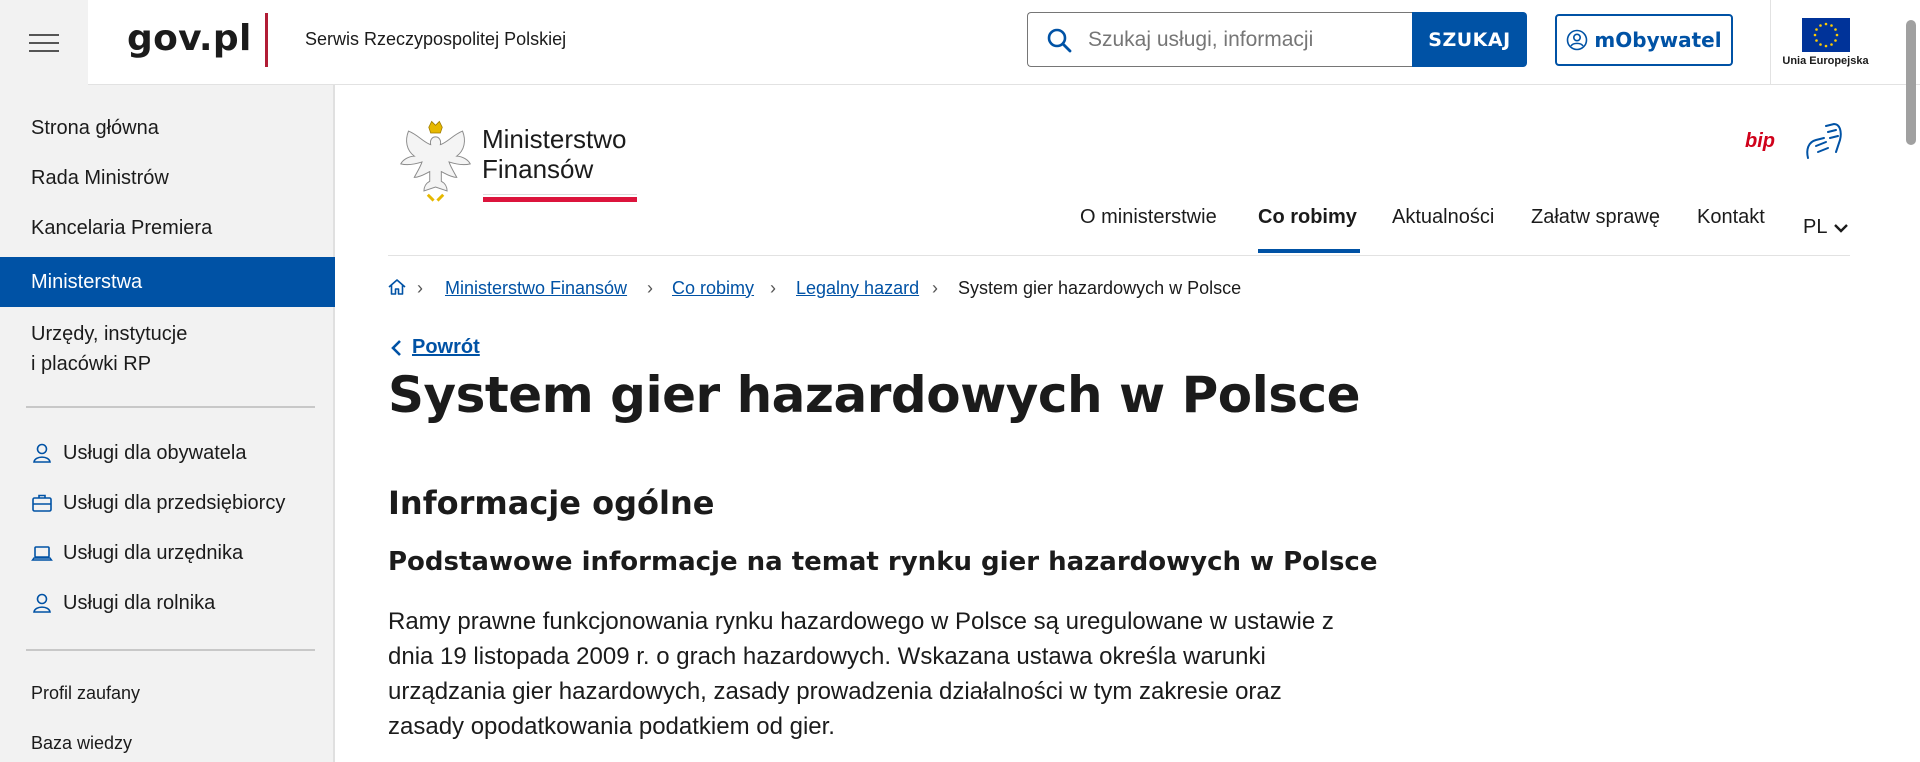 The height and width of the screenshot is (762, 1920). Describe the element at coordinates (446, 347) in the screenshot. I see `back-label: Powrót` at that location.